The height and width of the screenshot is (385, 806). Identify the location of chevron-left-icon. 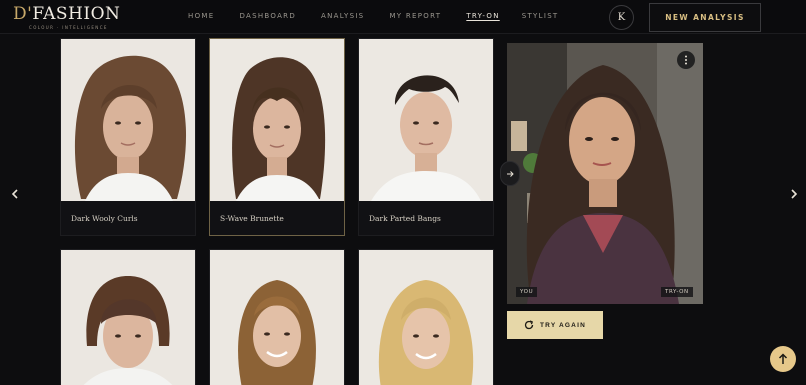
(14, 194).